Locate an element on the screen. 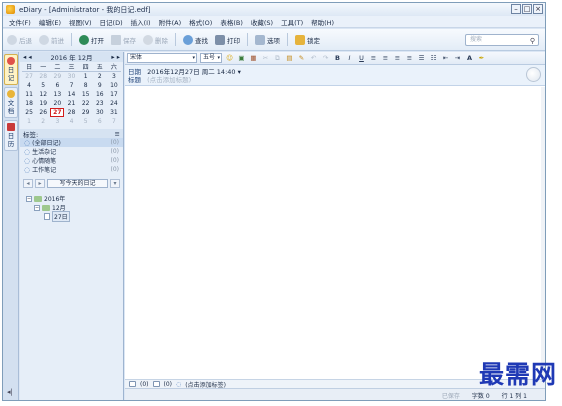 The height and width of the screenshot is (406, 562). calendar-day: 9 is located at coordinates (100, 85).